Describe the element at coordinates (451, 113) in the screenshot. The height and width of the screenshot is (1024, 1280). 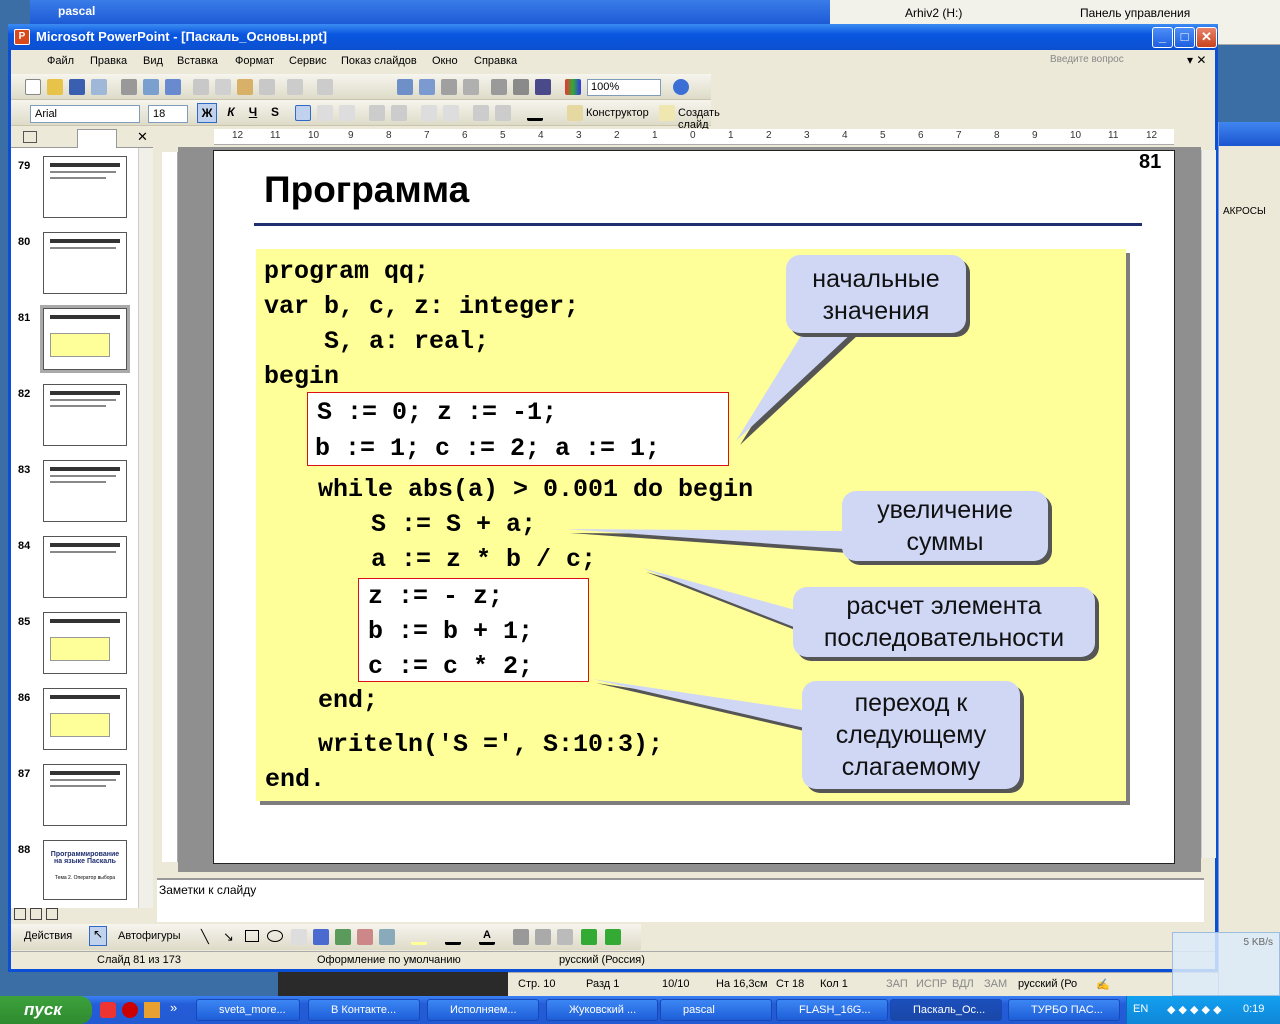
I see `decrease-font-icon` at that location.